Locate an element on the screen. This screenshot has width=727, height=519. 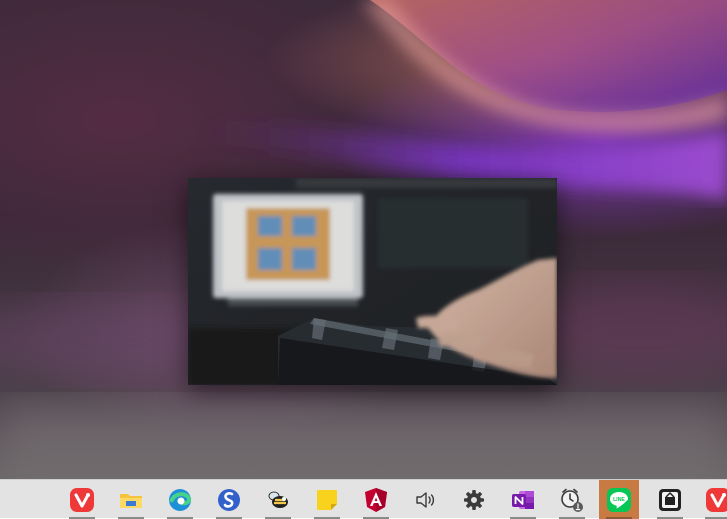
bee-icon is located at coordinates (278, 500).